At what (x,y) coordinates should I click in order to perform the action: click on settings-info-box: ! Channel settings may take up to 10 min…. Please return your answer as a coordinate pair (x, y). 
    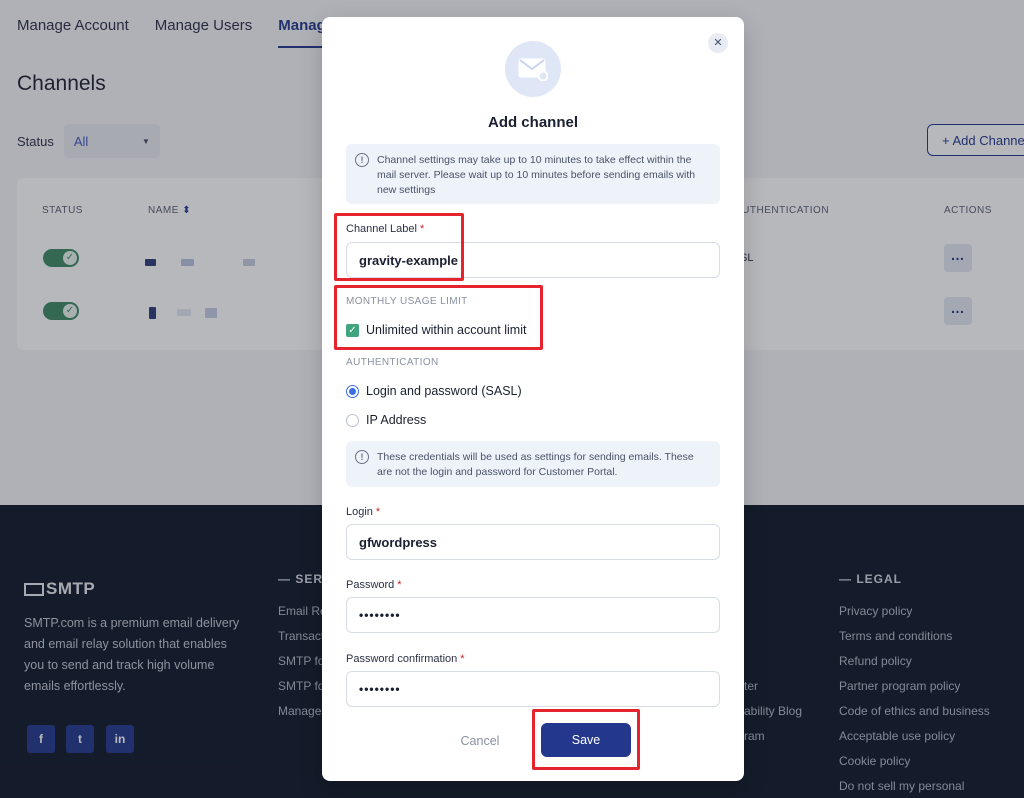
    Looking at the image, I should click on (533, 174).